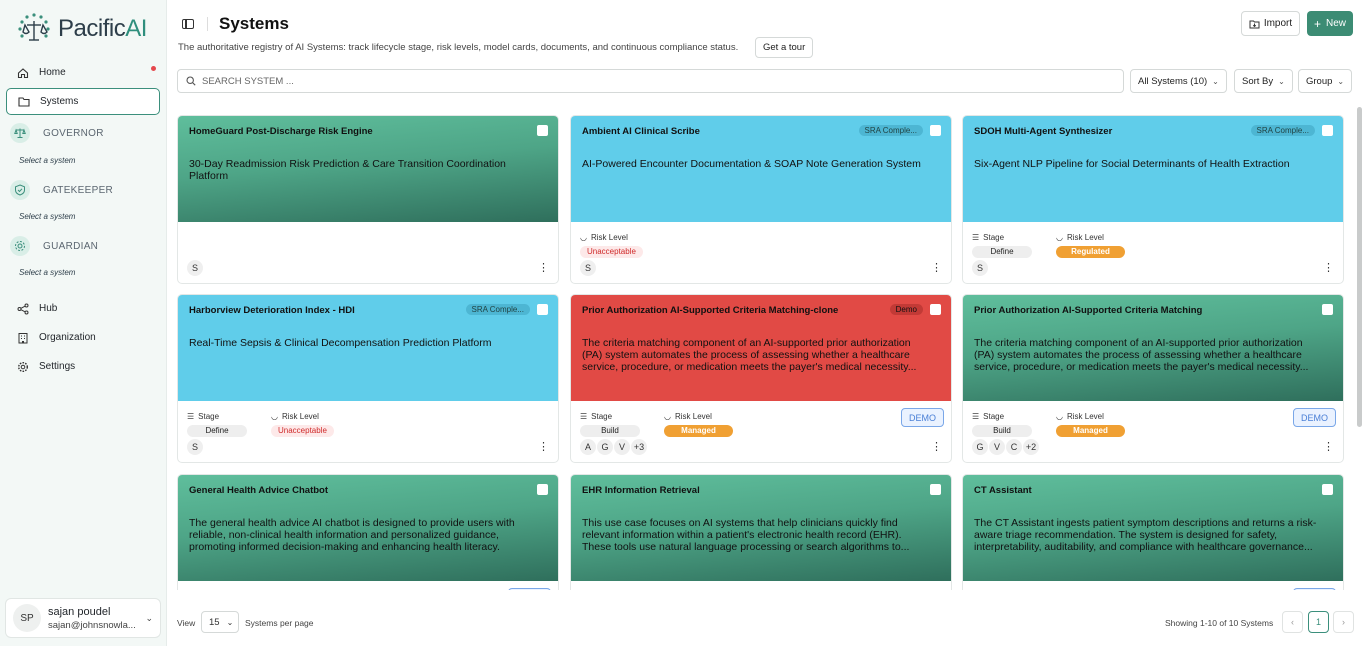 The image size is (1366, 646). What do you see at coordinates (1292, 622) in the screenshot?
I see `prev-page-button: ‹` at bounding box center [1292, 622].